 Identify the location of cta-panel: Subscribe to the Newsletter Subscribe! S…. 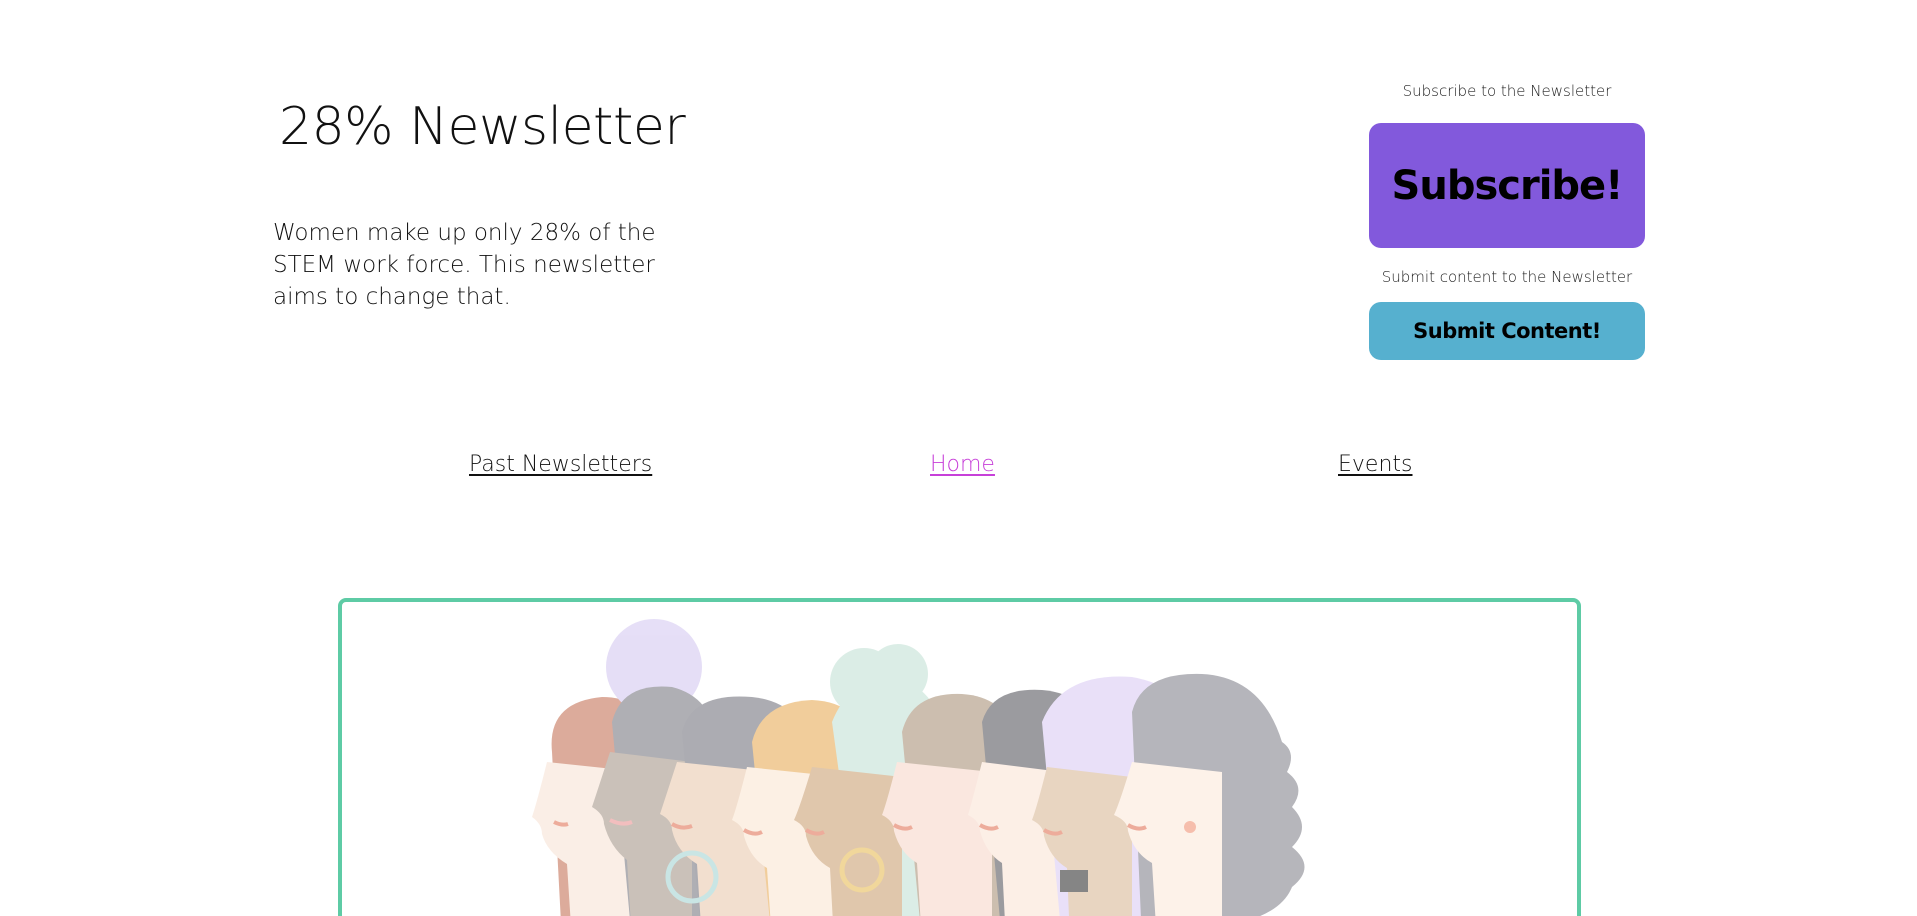
(1507, 219).